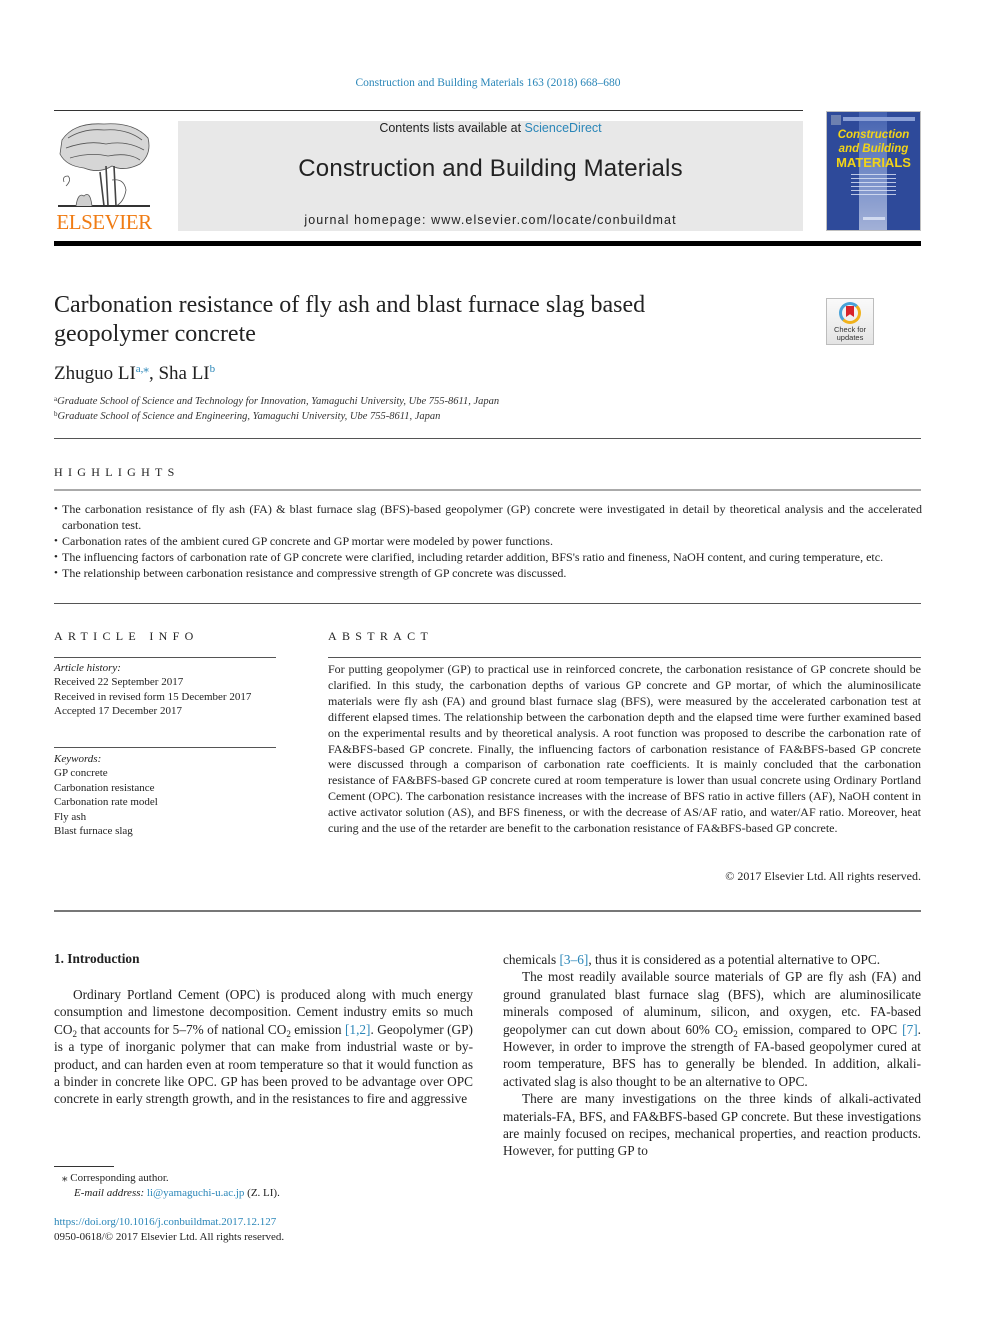 Image resolution: width=992 pixels, height=1323 pixels. Describe the element at coordinates (487, 603) in the screenshot. I see `highlights-bottom-rule` at that location.